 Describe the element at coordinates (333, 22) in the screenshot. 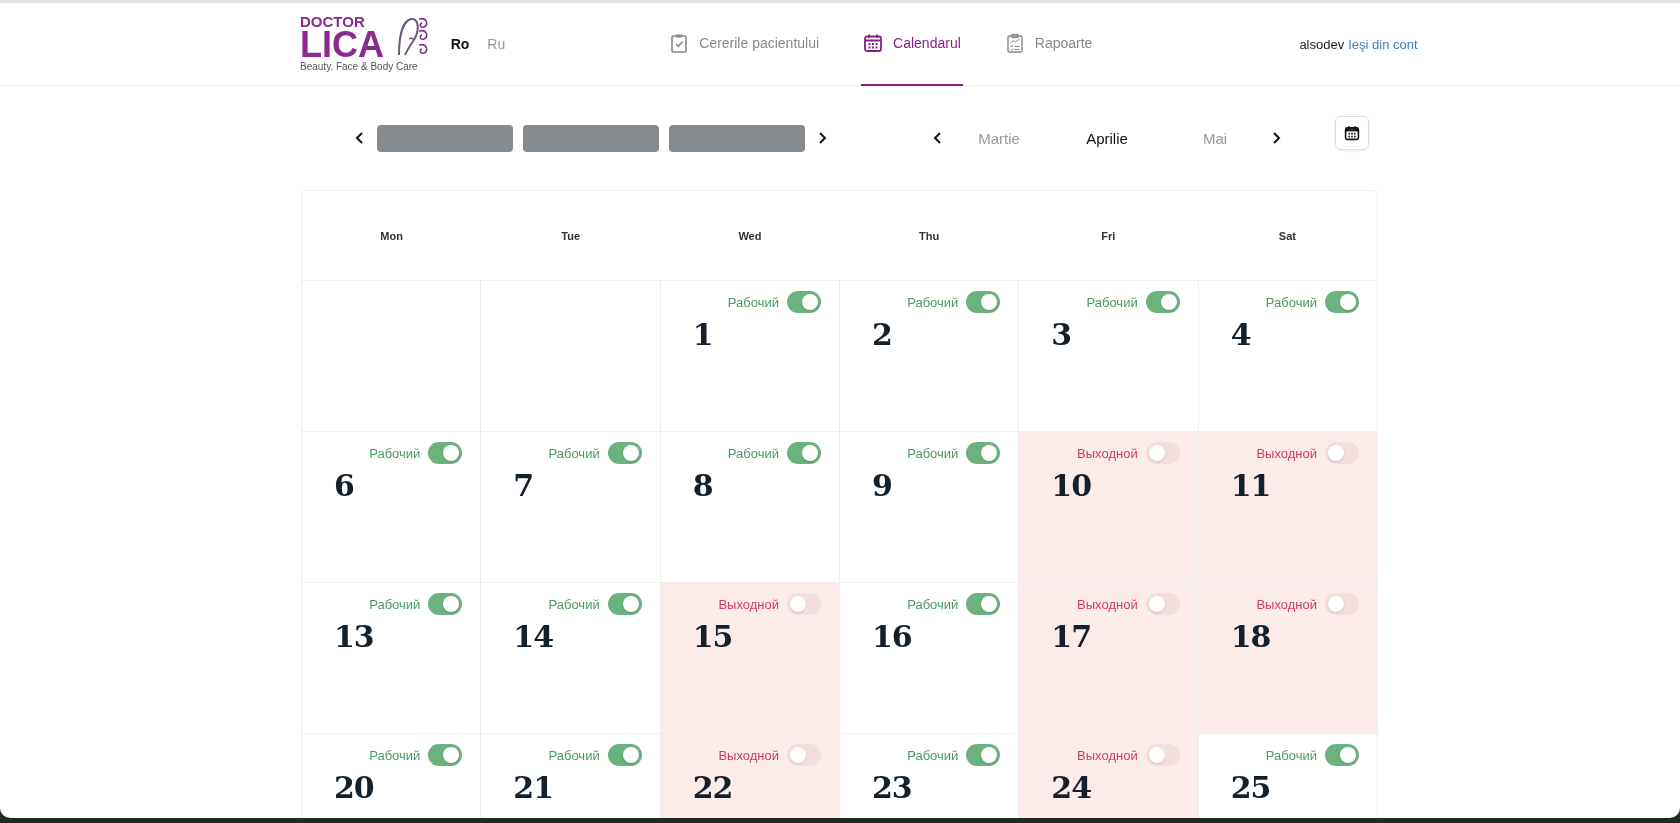

I see `logo-text: DOCTOR` at that location.